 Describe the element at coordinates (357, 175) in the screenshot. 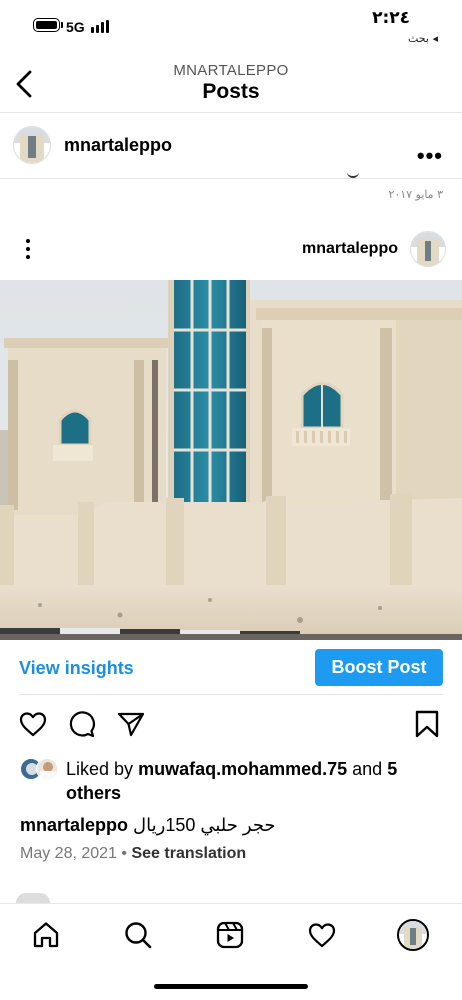

I see `partial-caption-glyph` at that location.